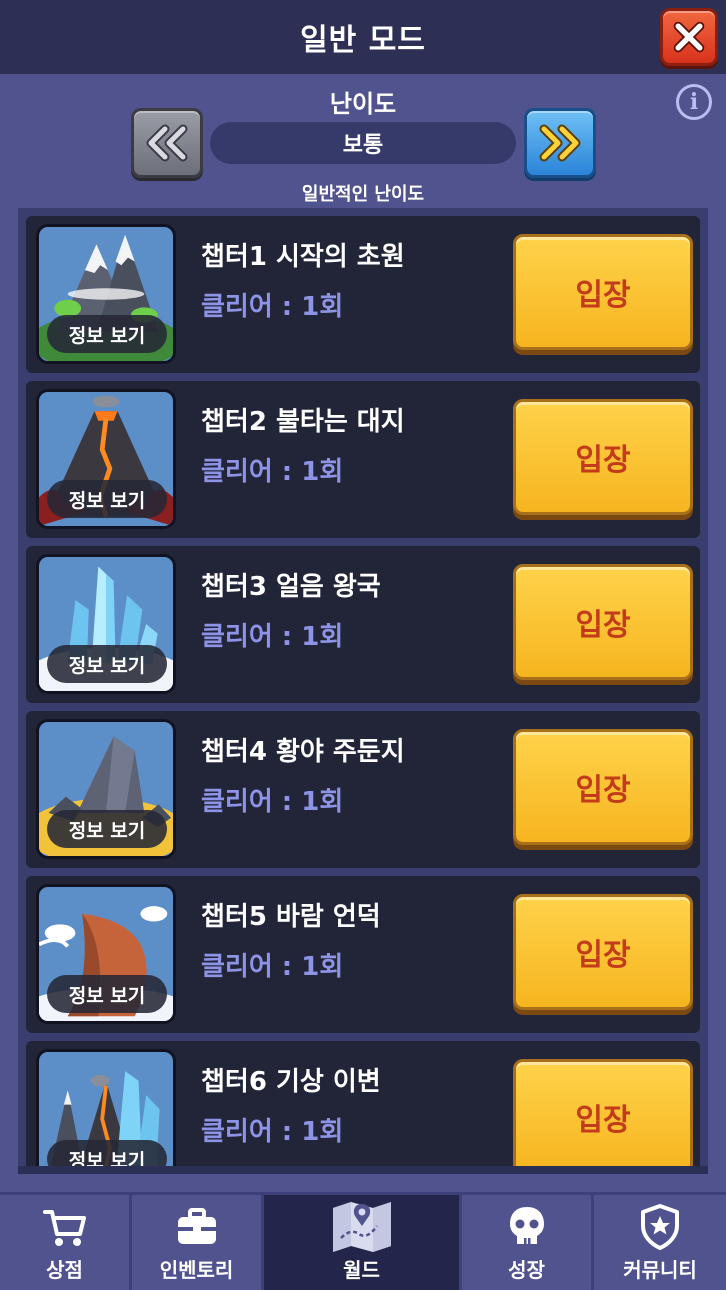  Describe the element at coordinates (363, 624) in the screenshot. I see `chapter-card: 정보 보기 챕터3 얼음 왕국 클리어 : 1회 입장` at that location.